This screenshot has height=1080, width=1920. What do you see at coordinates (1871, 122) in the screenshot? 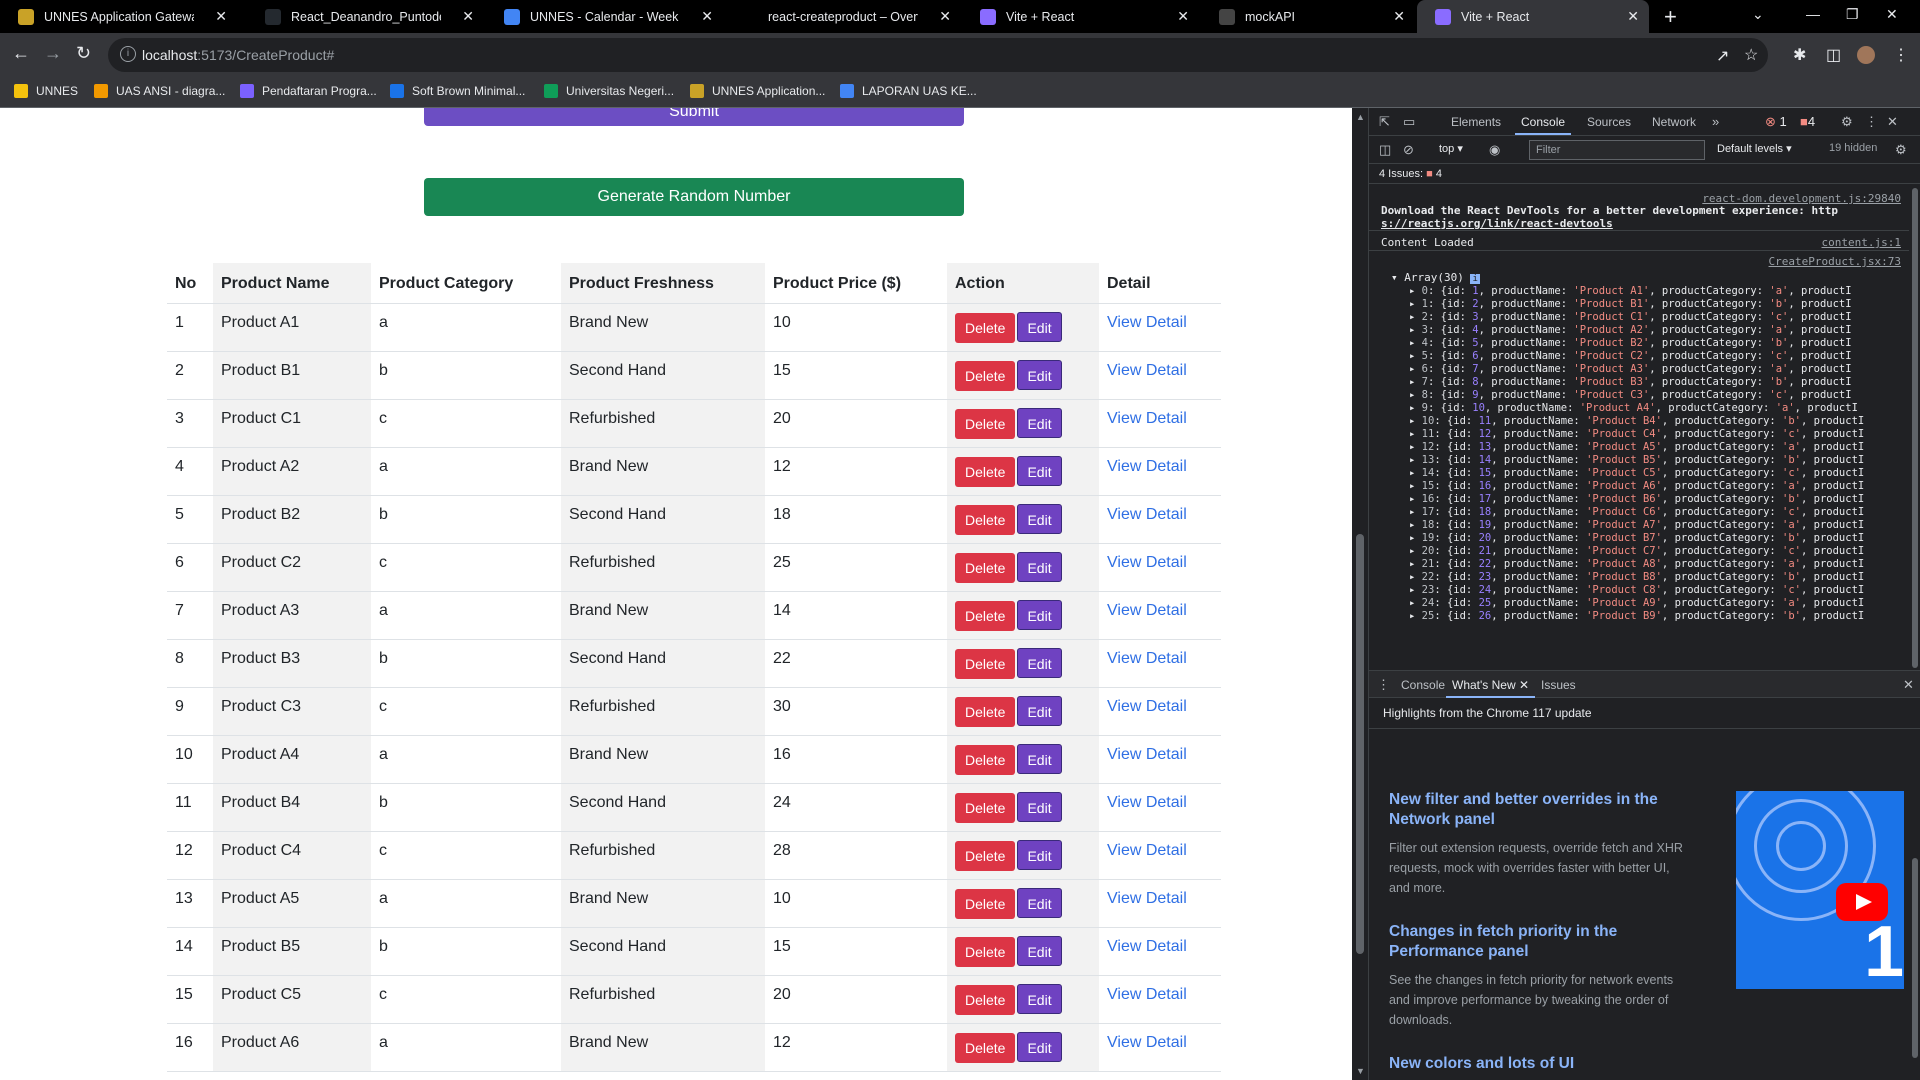
I see `devtools-menu-icon: ⋮` at bounding box center [1871, 122].